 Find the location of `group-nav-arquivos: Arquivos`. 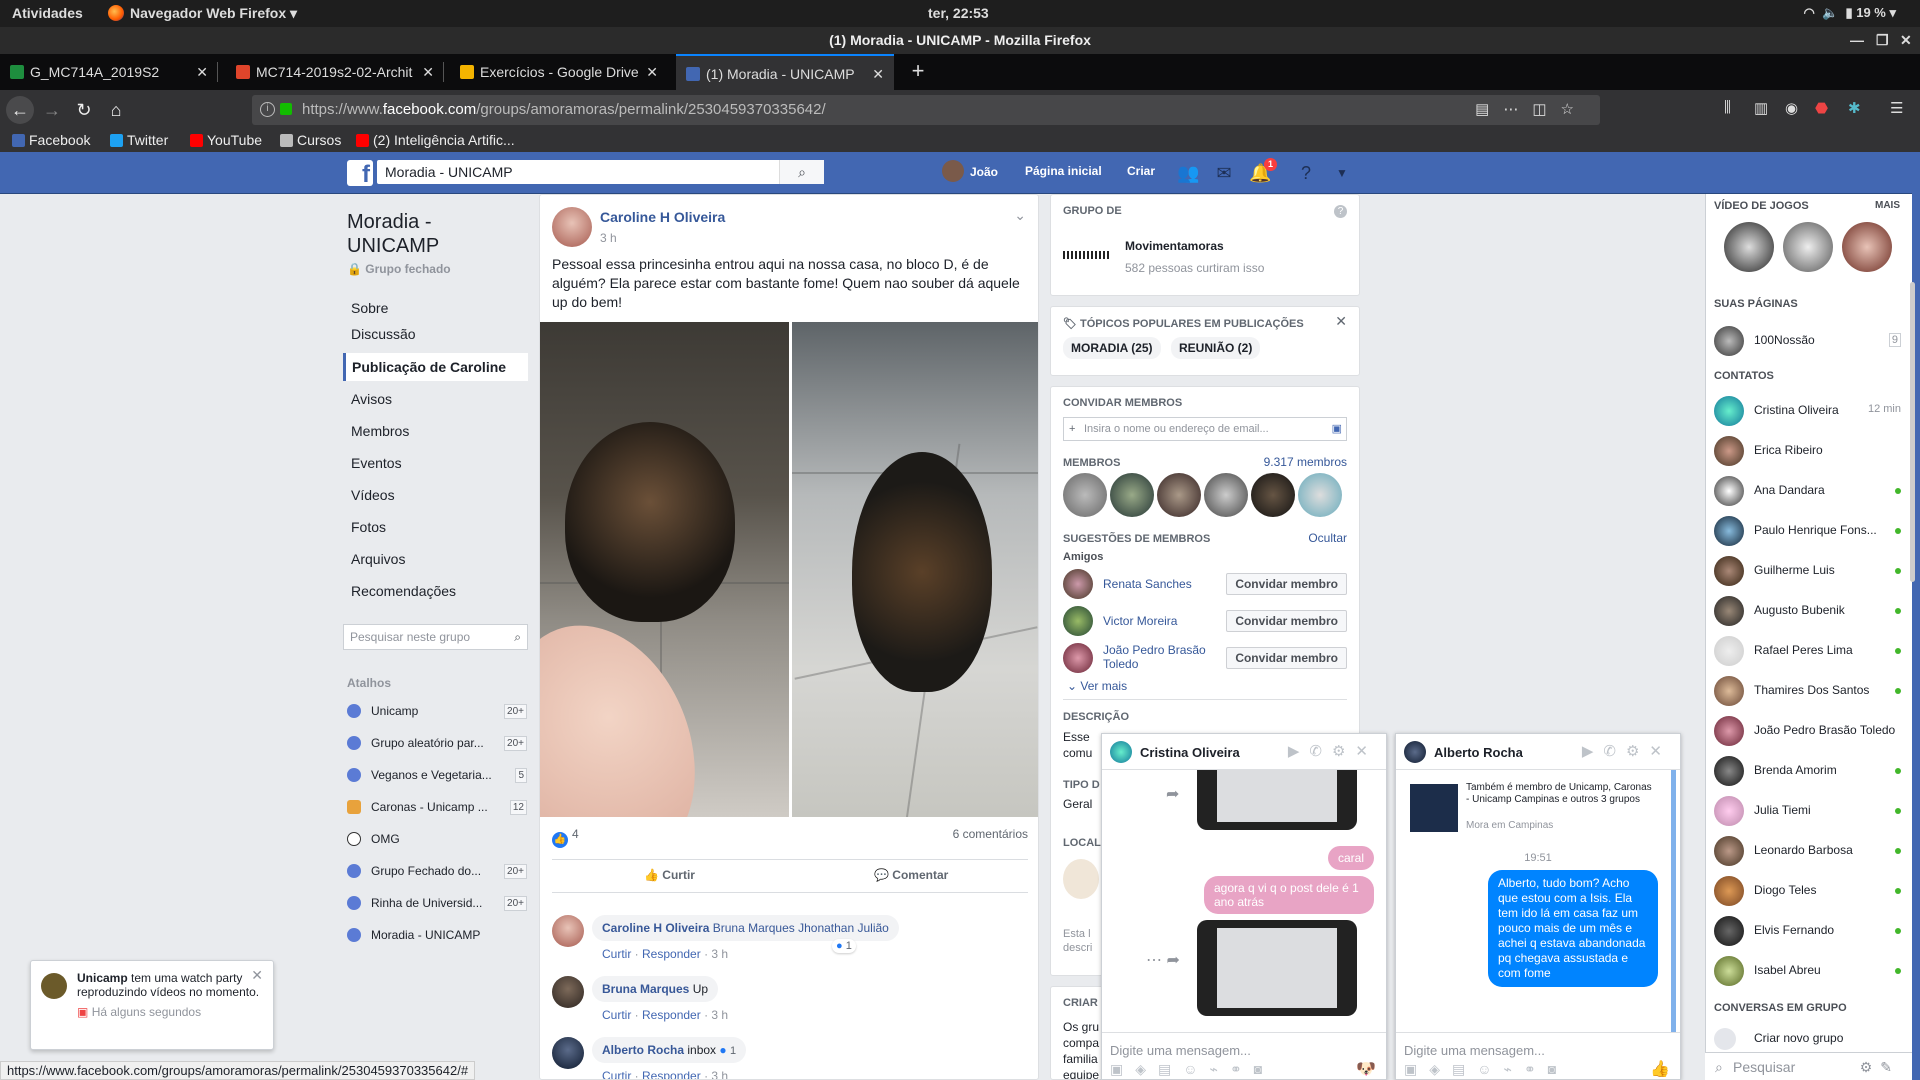

group-nav-arquivos: Arquivos is located at coordinates (435, 559).